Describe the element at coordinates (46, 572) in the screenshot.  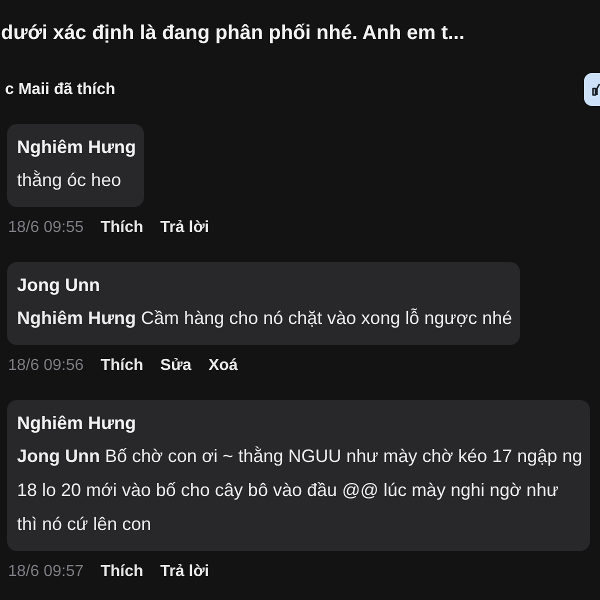
I see `comment-timestamp: 18/6 09:57` at that location.